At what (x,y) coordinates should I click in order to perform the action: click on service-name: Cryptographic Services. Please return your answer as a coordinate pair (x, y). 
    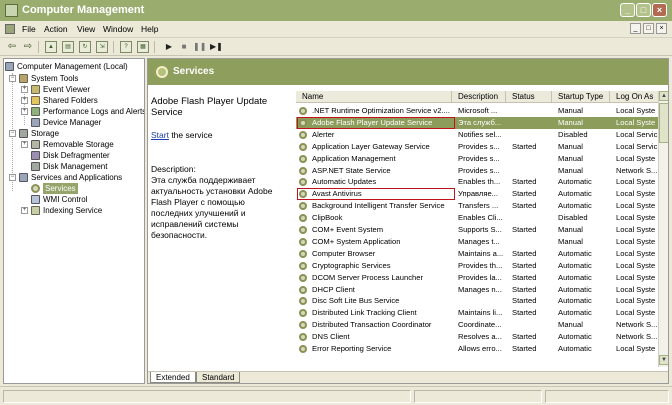
    Looking at the image, I should click on (351, 265).